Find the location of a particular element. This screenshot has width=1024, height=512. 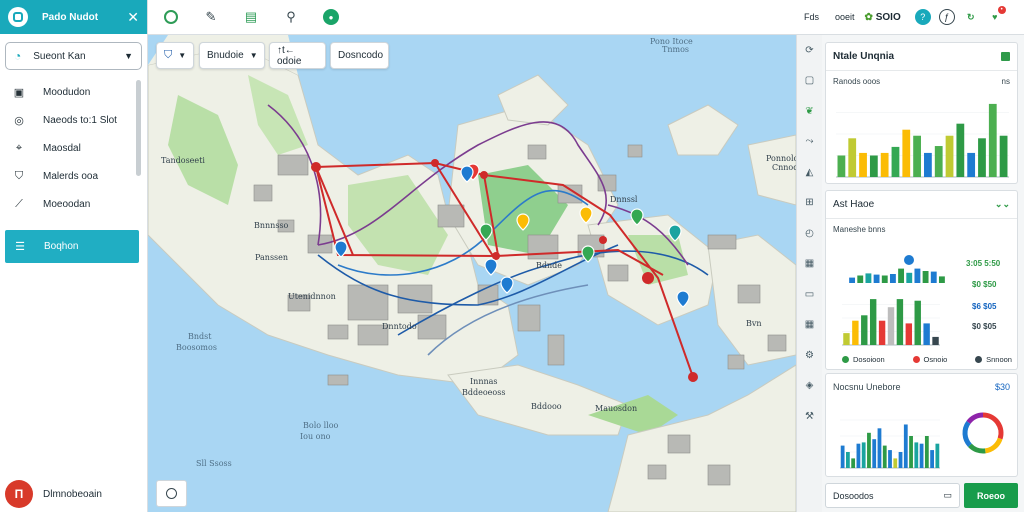

settings-icon: ⚙ is located at coordinates (809, 355).